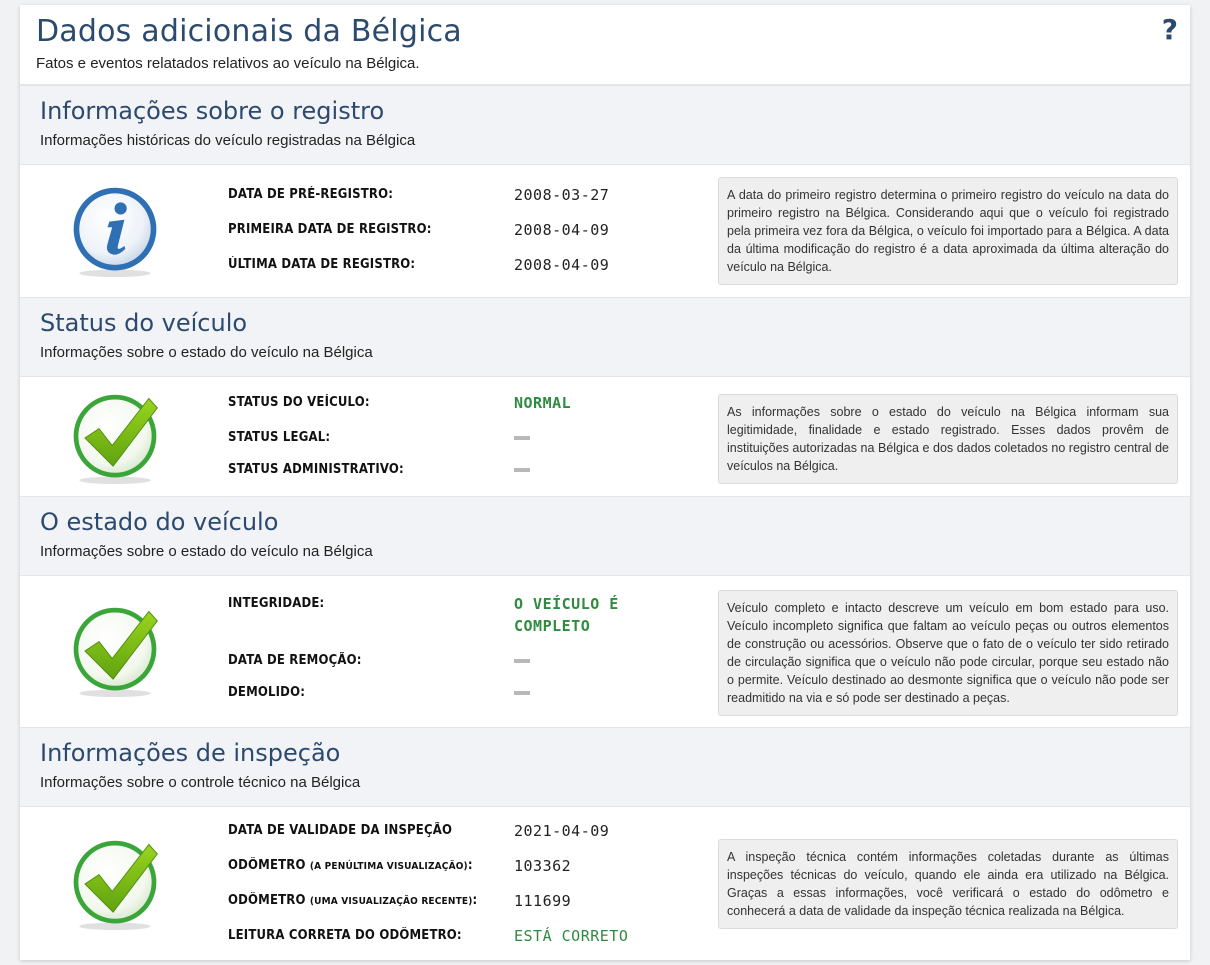 This screenshot has width=1210, height=965. I want to click on section-title: Informações sobre o registro, so click(212, 111).